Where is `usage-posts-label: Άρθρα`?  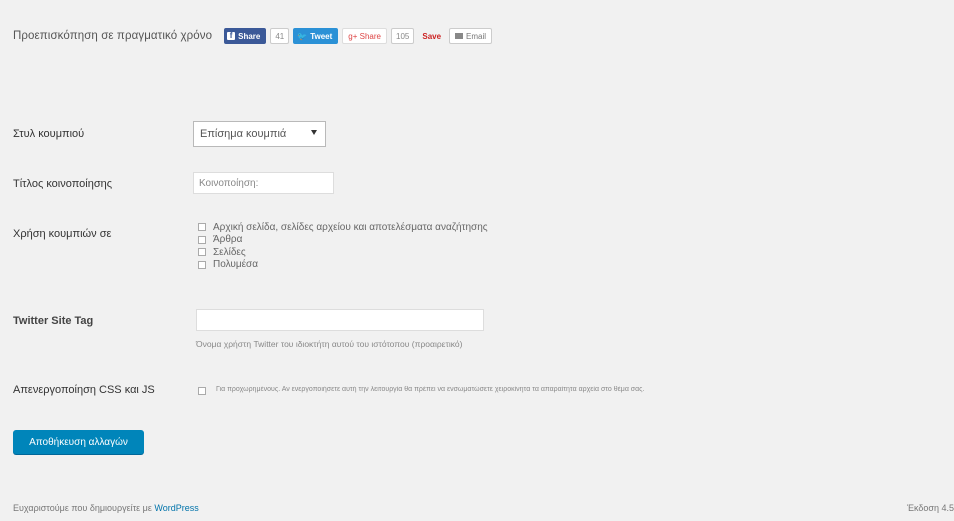
usage-posts-label: Άρθρα is located at coordinates (228, 240).